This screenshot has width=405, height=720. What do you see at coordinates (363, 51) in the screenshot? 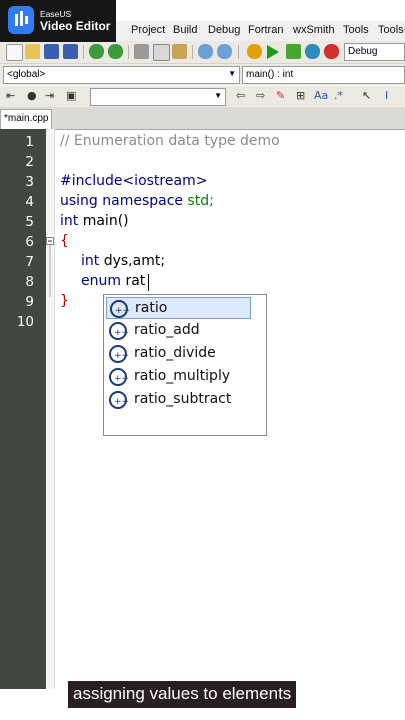
I see `build-target-value: Debug` at bounding box center [363, 51].